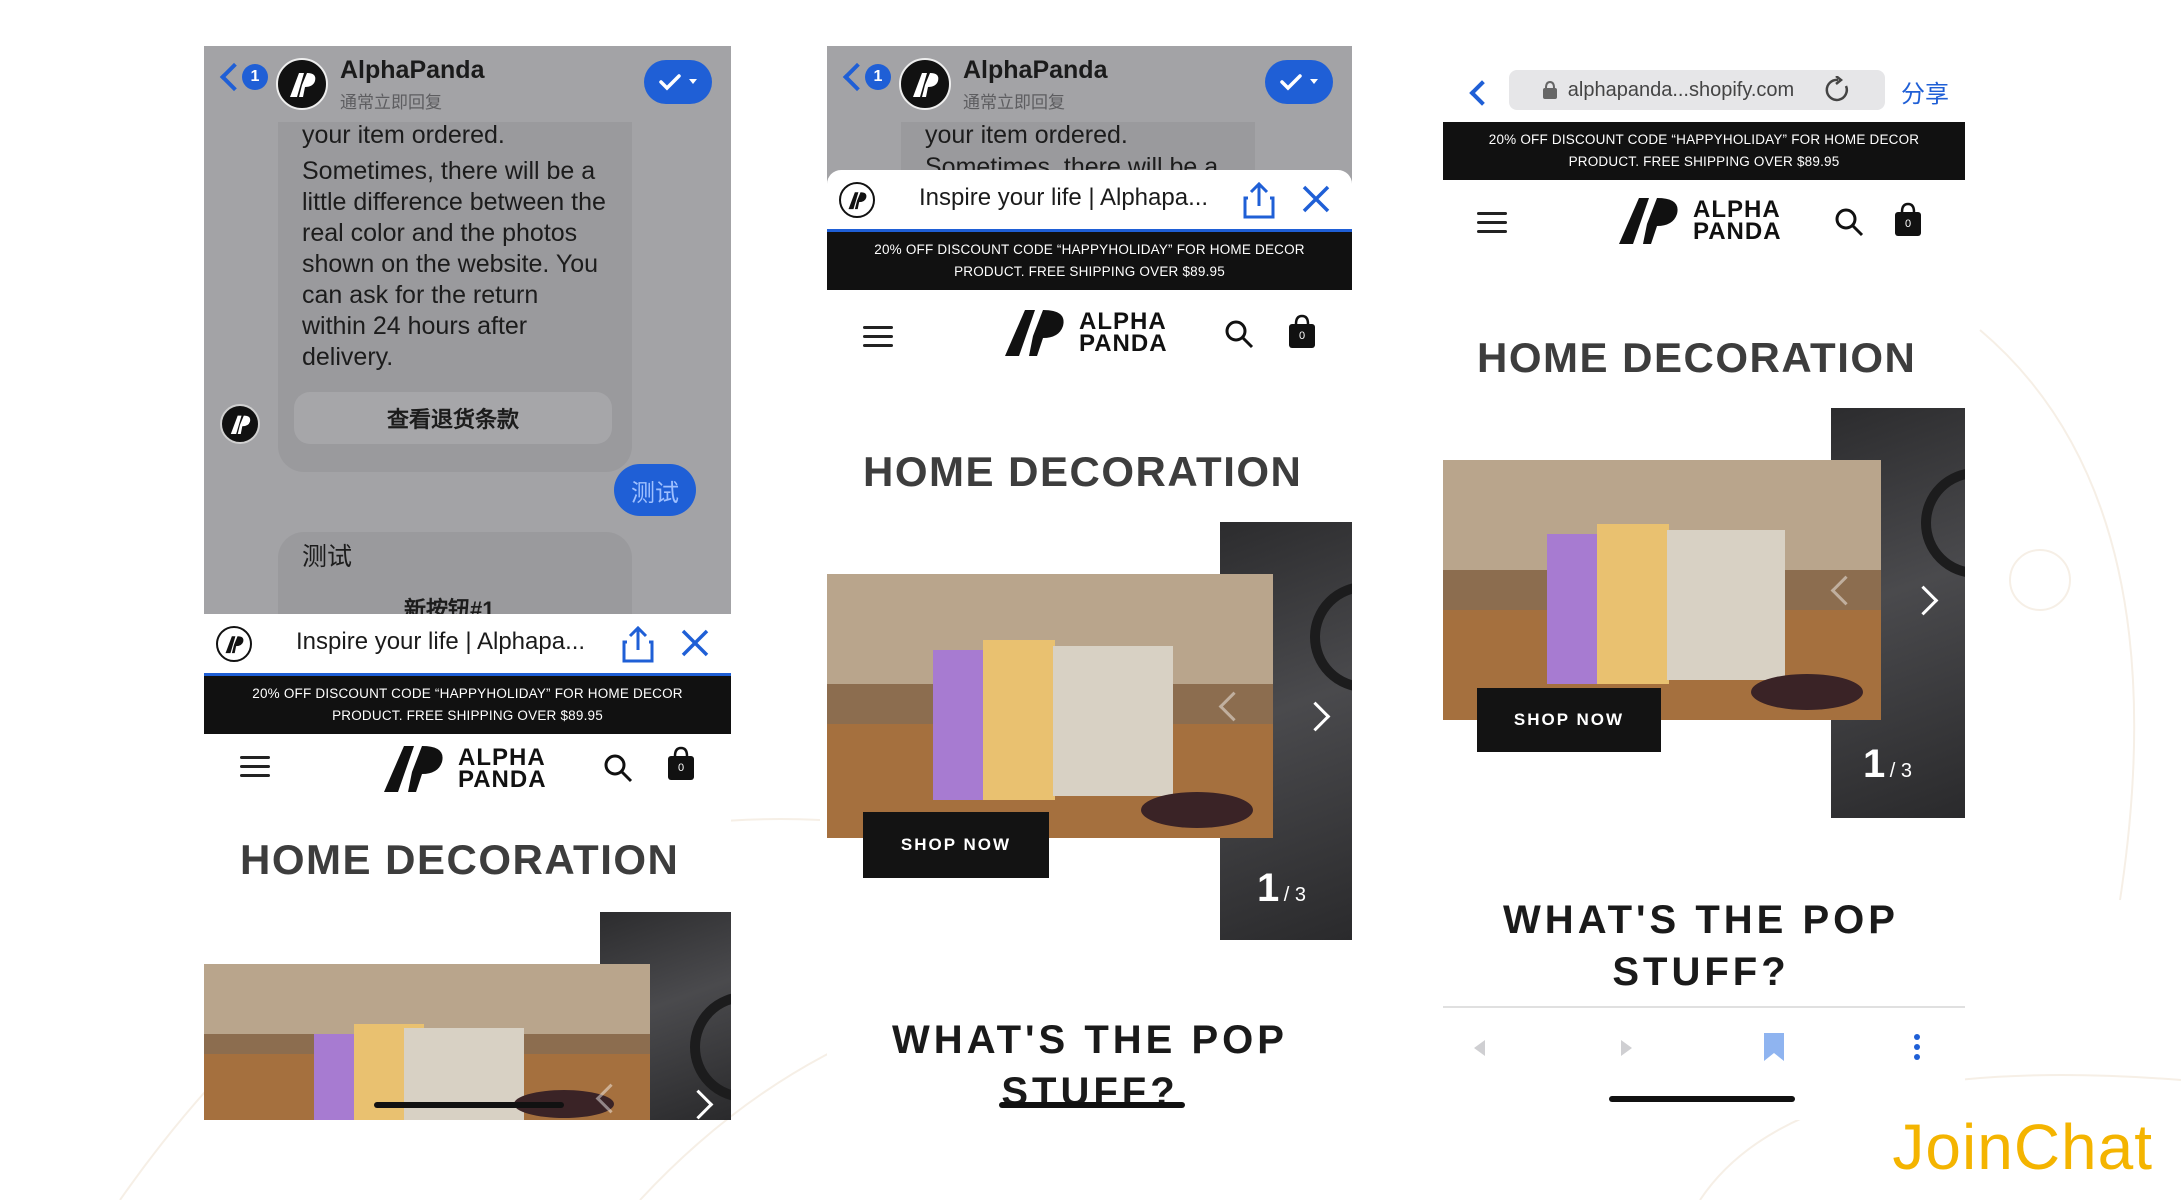 This screenshot has width=2181, height=1200. What do you see at coordinates (1479, 1048) in the screenshot?
I see `nav-back-icon` at bounding box center [1479, 1048].